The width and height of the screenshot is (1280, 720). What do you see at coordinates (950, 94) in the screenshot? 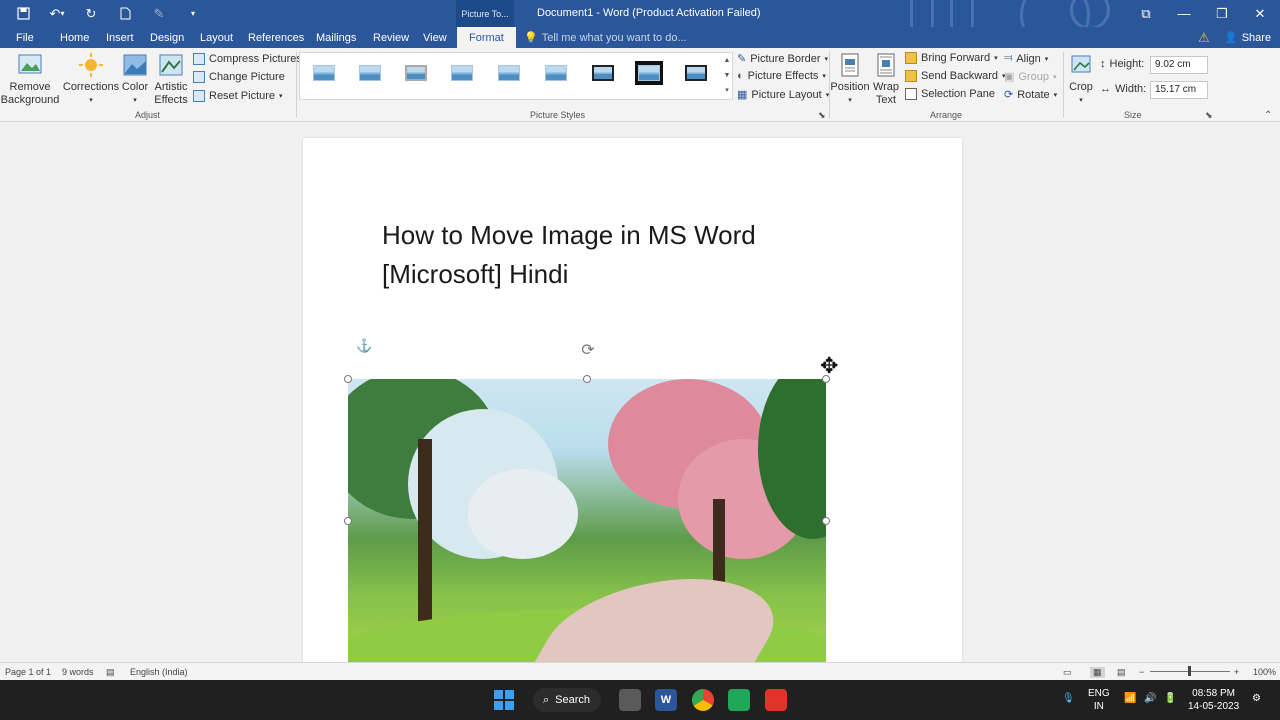
I see `selection-pane-button: Selection Pane` at bounding box center [950, 94].